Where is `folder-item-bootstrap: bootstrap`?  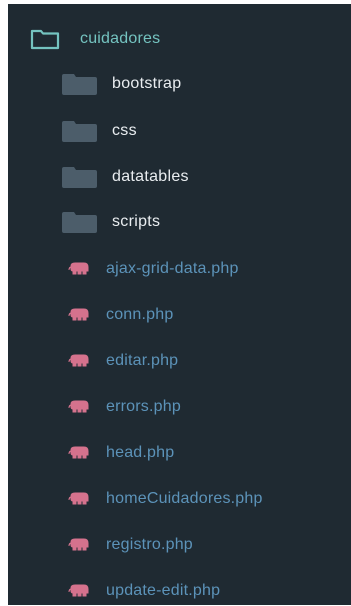 folder-item-bootstrap: bootstrap is located at coordinates (121, 84).